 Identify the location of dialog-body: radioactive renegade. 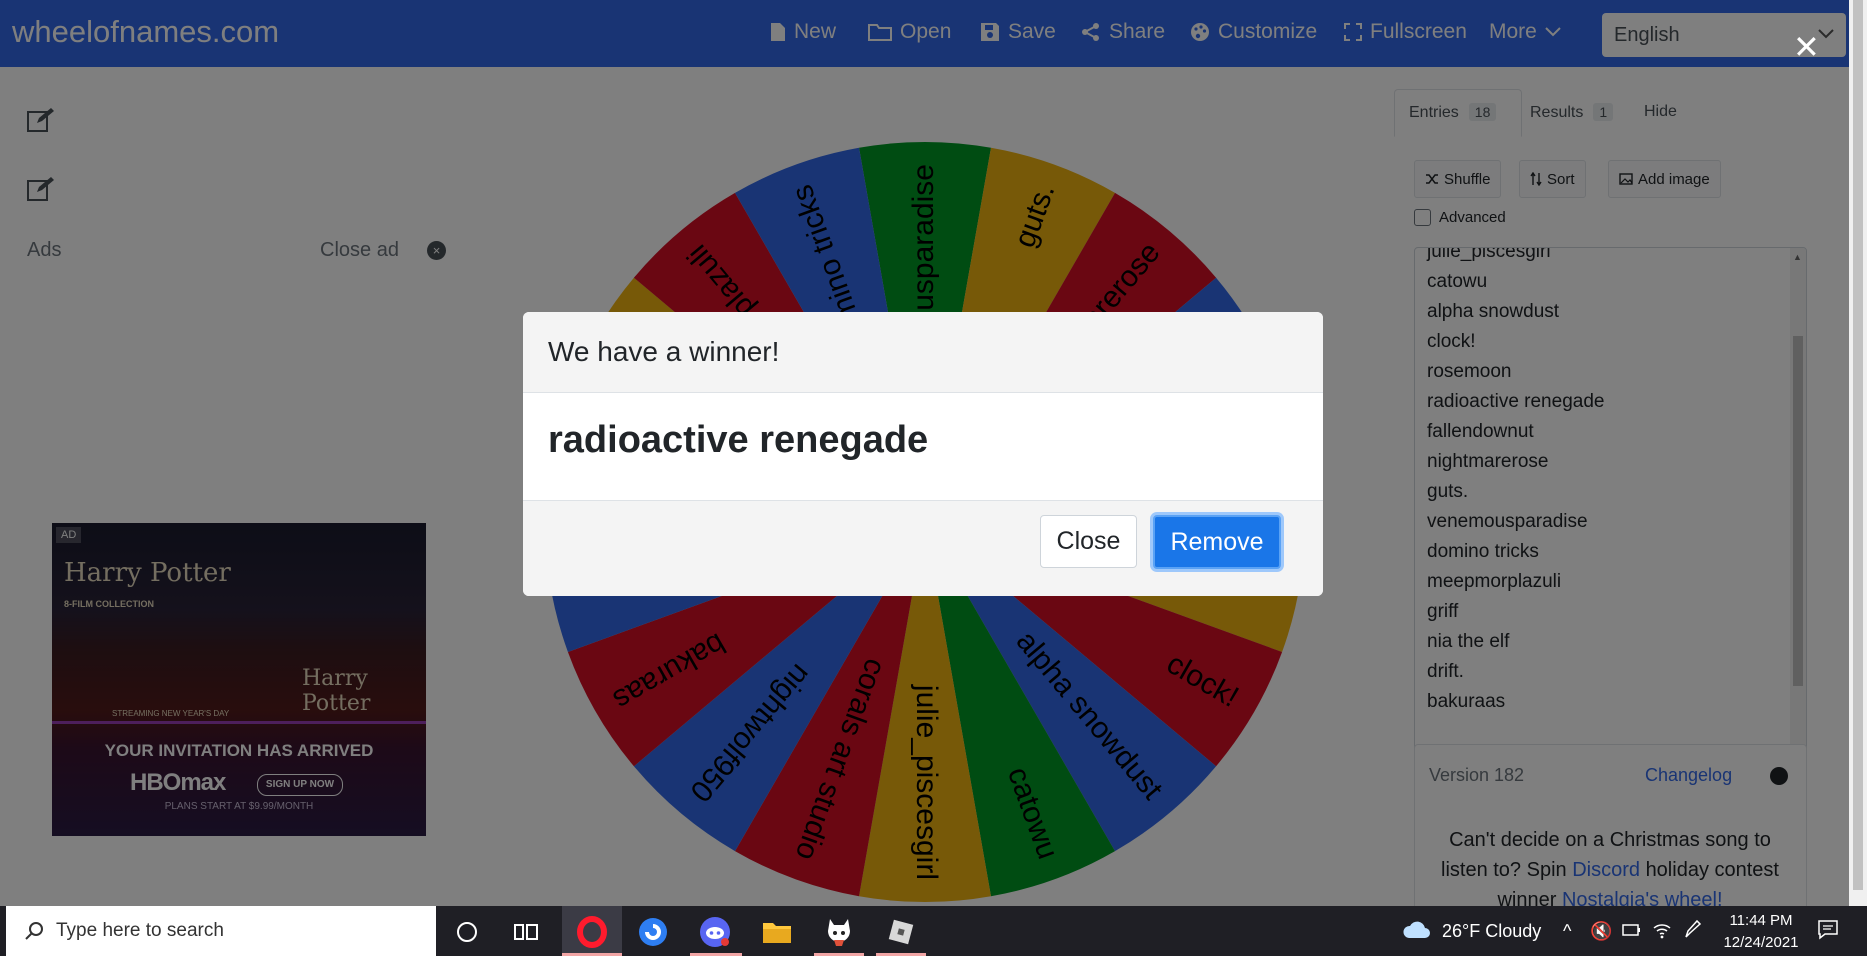
(923, 447).